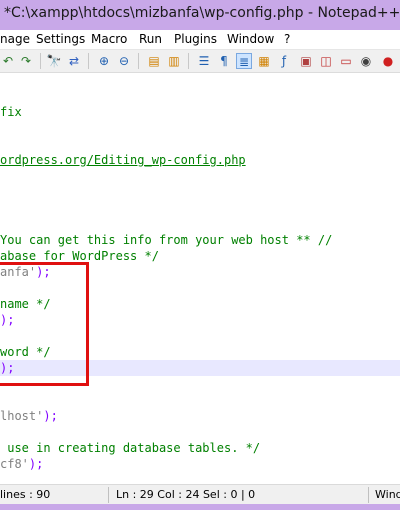 The width and height of the screenshot is (400, 510). What do you see at coordinates (388, 61) in the screenshot?
I see `record-macro-icon: ●` at bounding box center [388, 61].